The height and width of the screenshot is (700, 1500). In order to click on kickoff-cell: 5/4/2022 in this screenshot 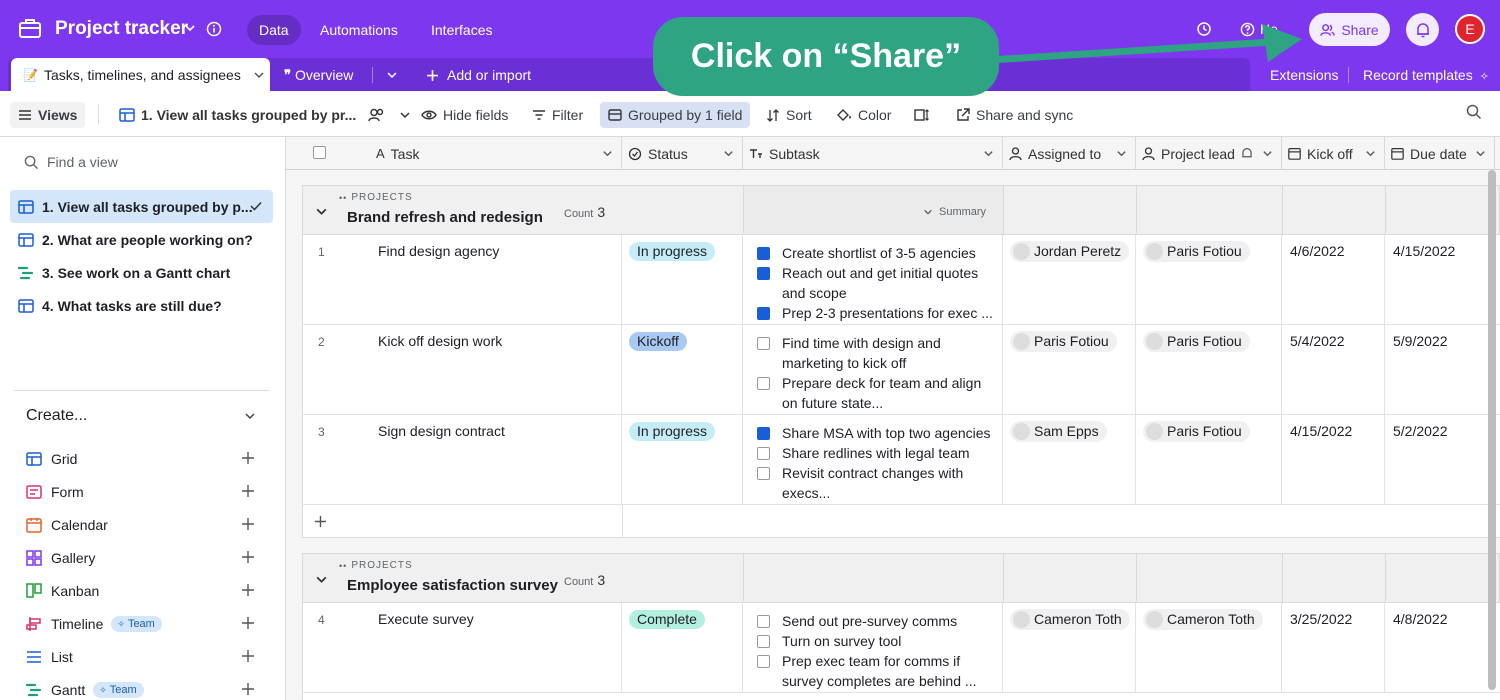, I will do `click(1333, 370)`.